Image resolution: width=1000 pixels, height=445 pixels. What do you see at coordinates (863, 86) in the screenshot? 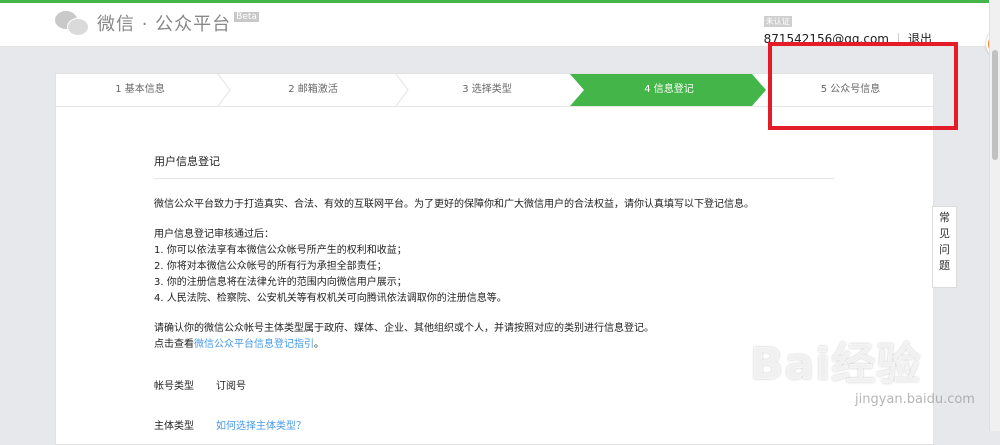
I see `highlight-annotation-box` at bounding box center [863, 86].